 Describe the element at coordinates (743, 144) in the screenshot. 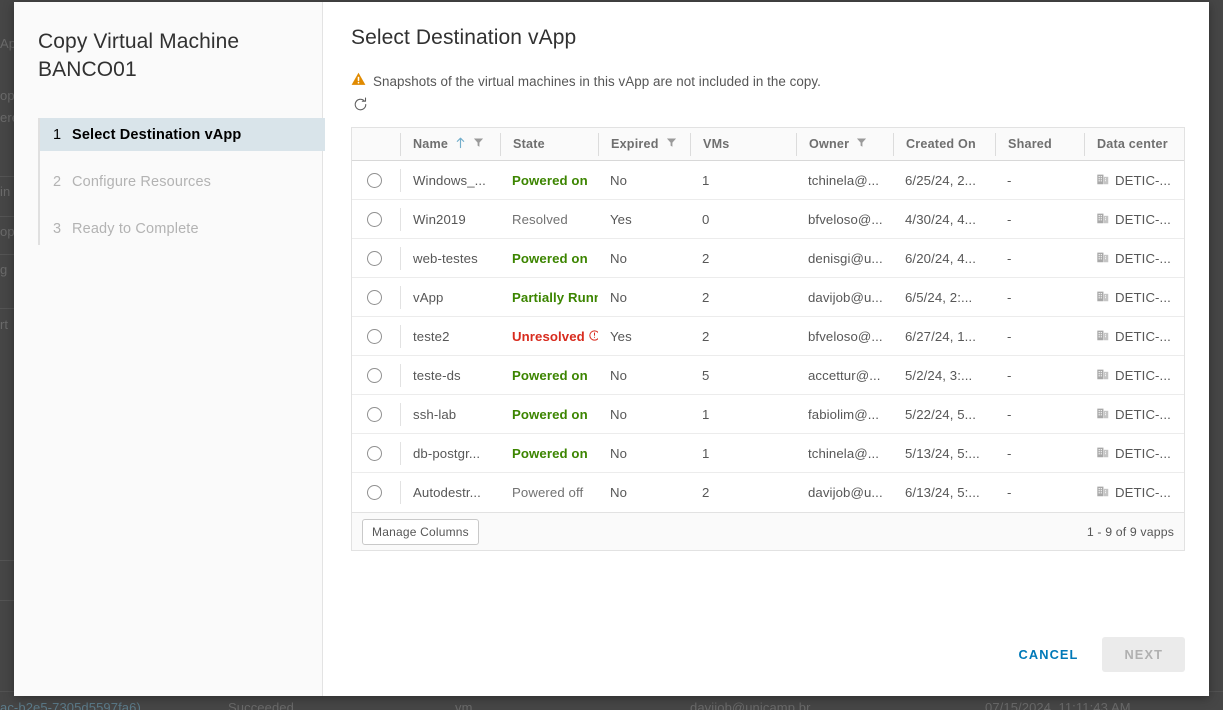

I see `column-header-vms: VMs` at that location.